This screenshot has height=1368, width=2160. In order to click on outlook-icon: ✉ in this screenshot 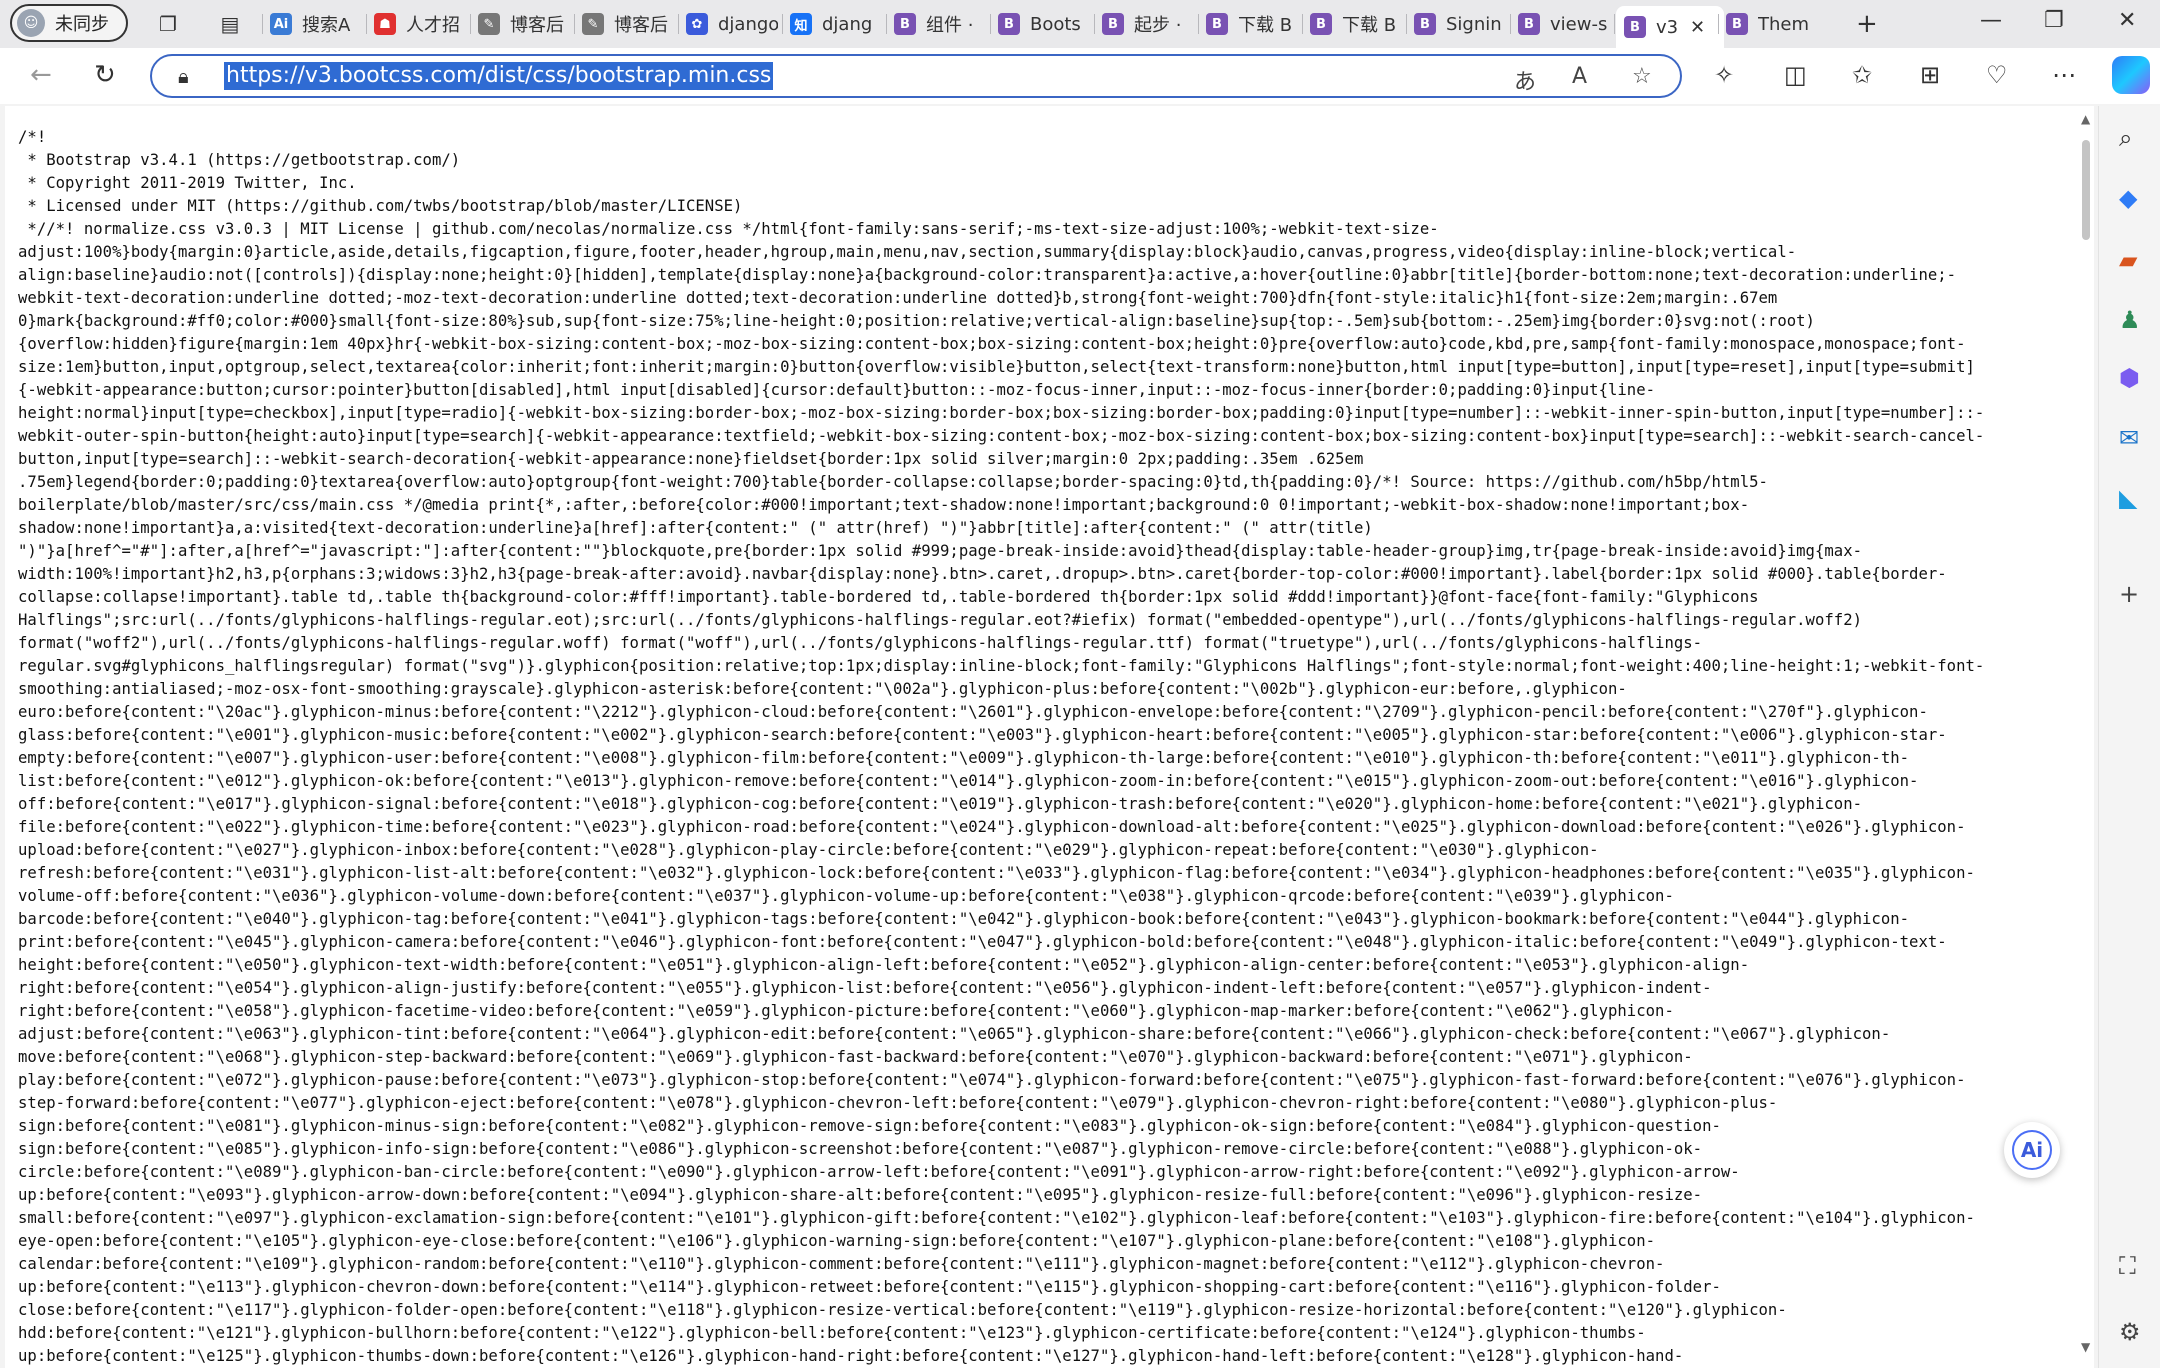, I will do `click(2129, 438)`.